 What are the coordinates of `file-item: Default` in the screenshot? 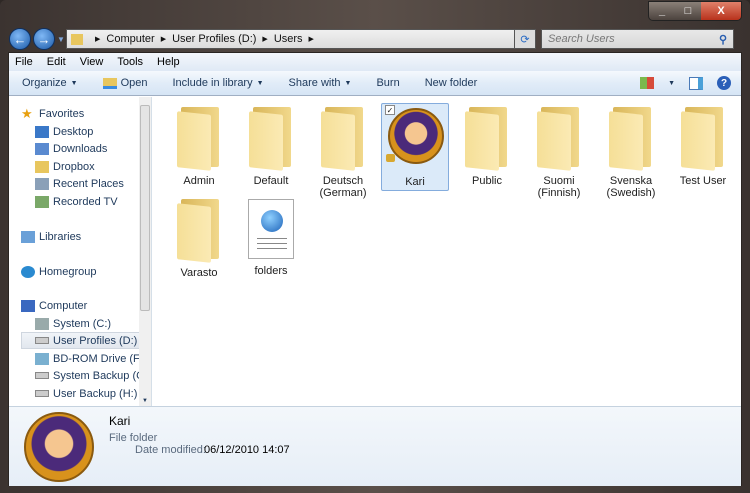 It's located at (271, 146).